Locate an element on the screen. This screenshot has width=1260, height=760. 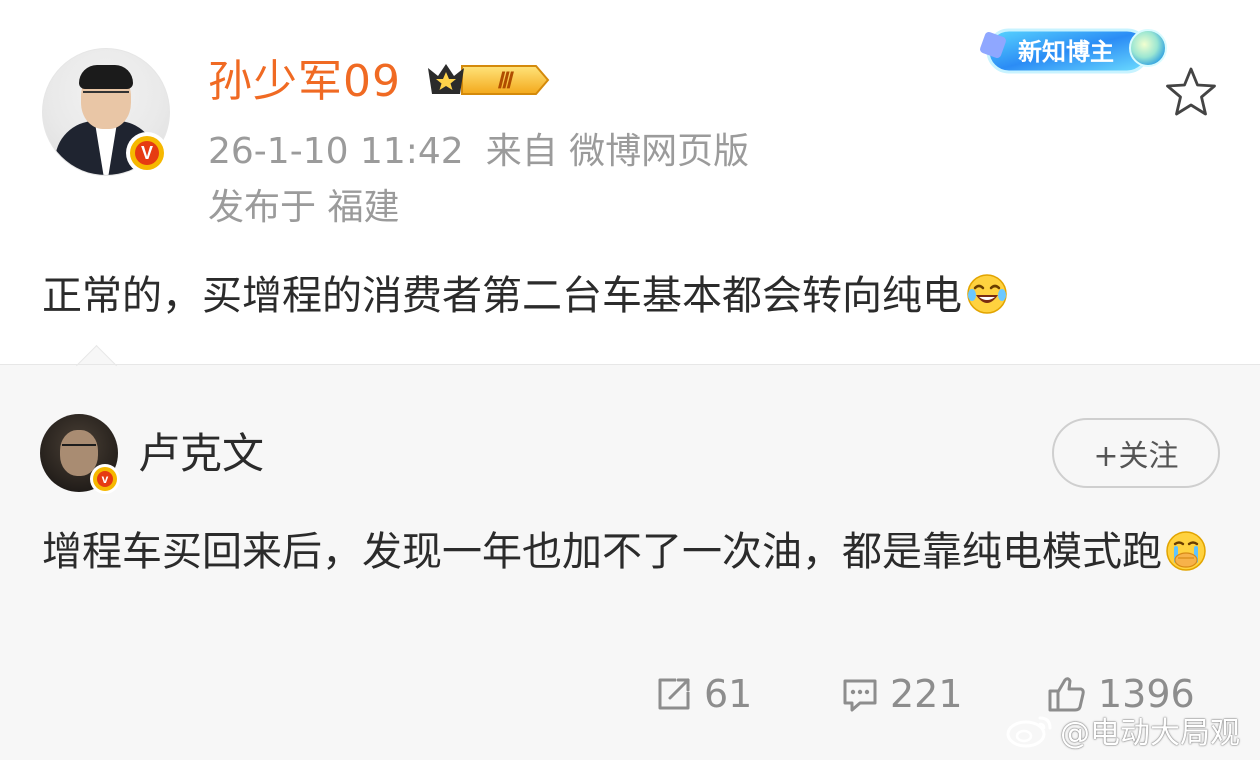
avatar-hair is located at coordinates (106, 77).